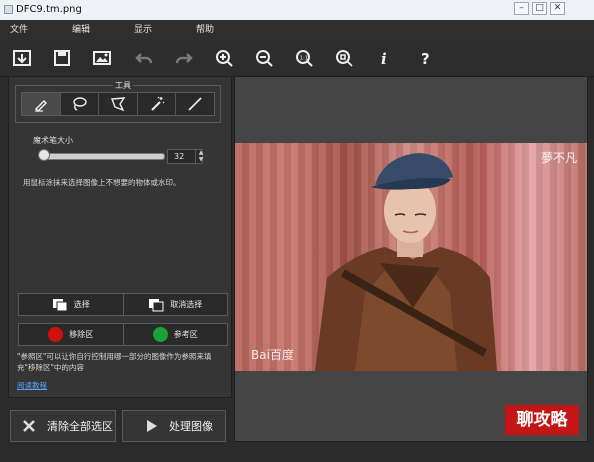 Image resolution: width=594 pixels, height=462 pixels. I want to click on reference-area-label: 参考区, so click(185, 334).